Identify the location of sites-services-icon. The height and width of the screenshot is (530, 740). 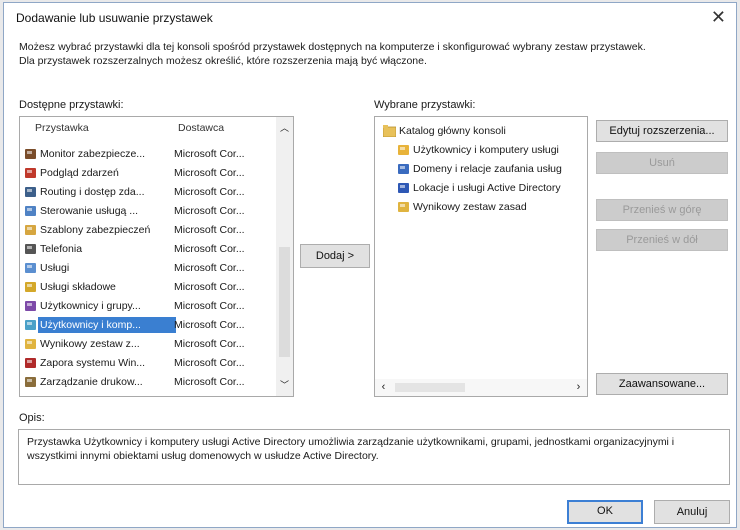
(403, 188).